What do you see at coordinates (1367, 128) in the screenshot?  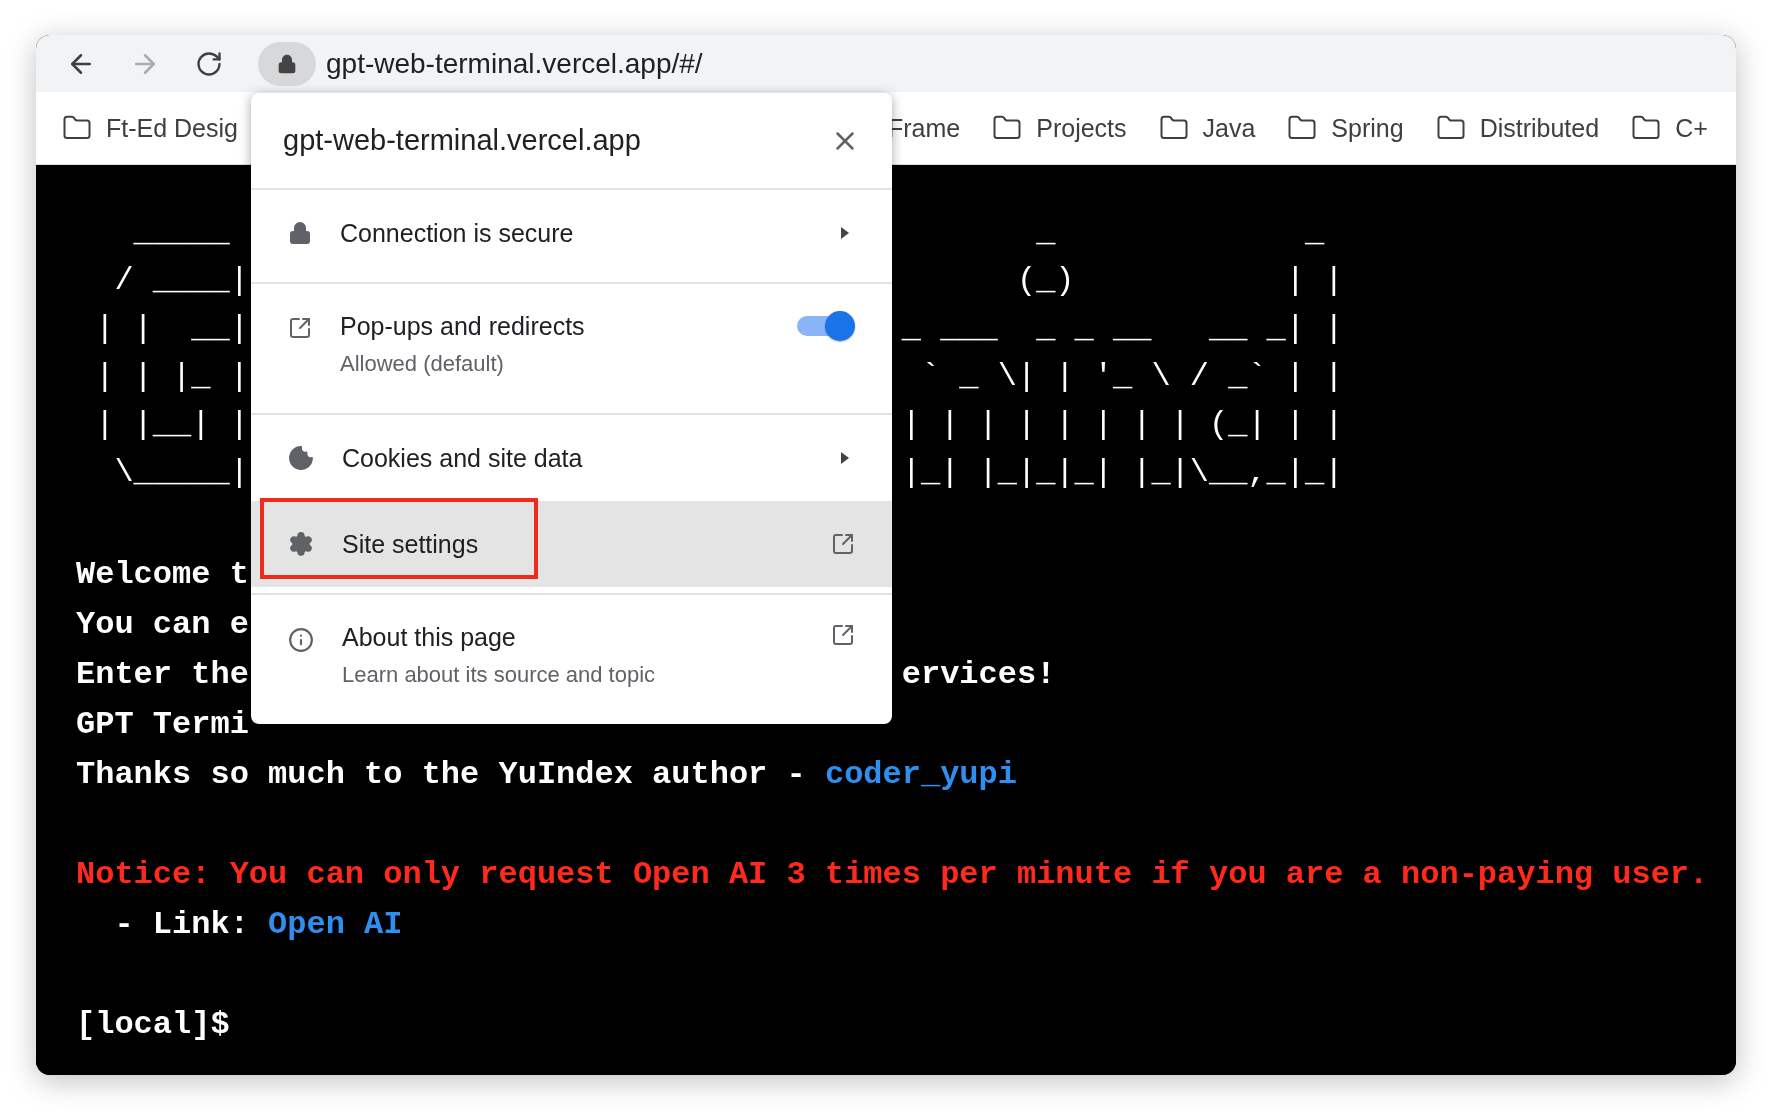 I see `bookmark-item: Spring` at bounding box center [1367, 128].